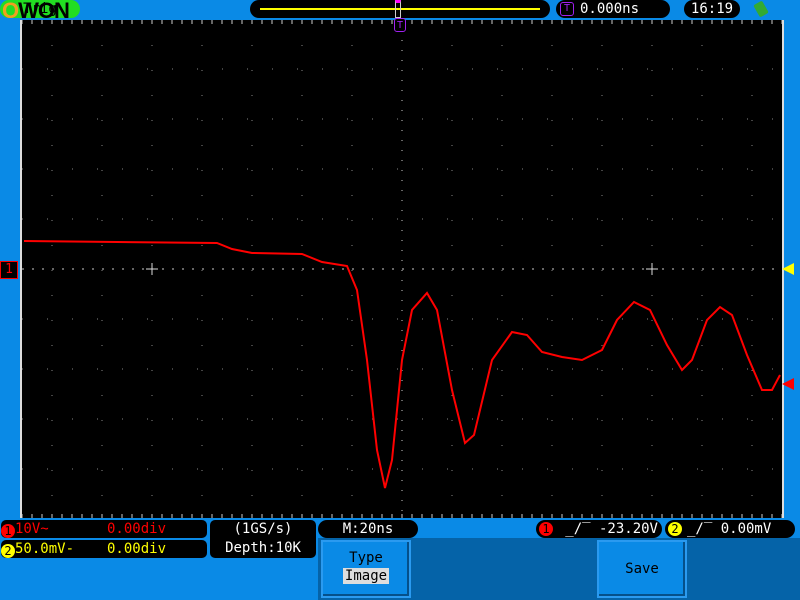 Image resolution: width=800 pixels, height=600 pixels. Describe the element at coordinates (400, 25) in the screenshot. I see `trigger-time-marker: T` at that location.